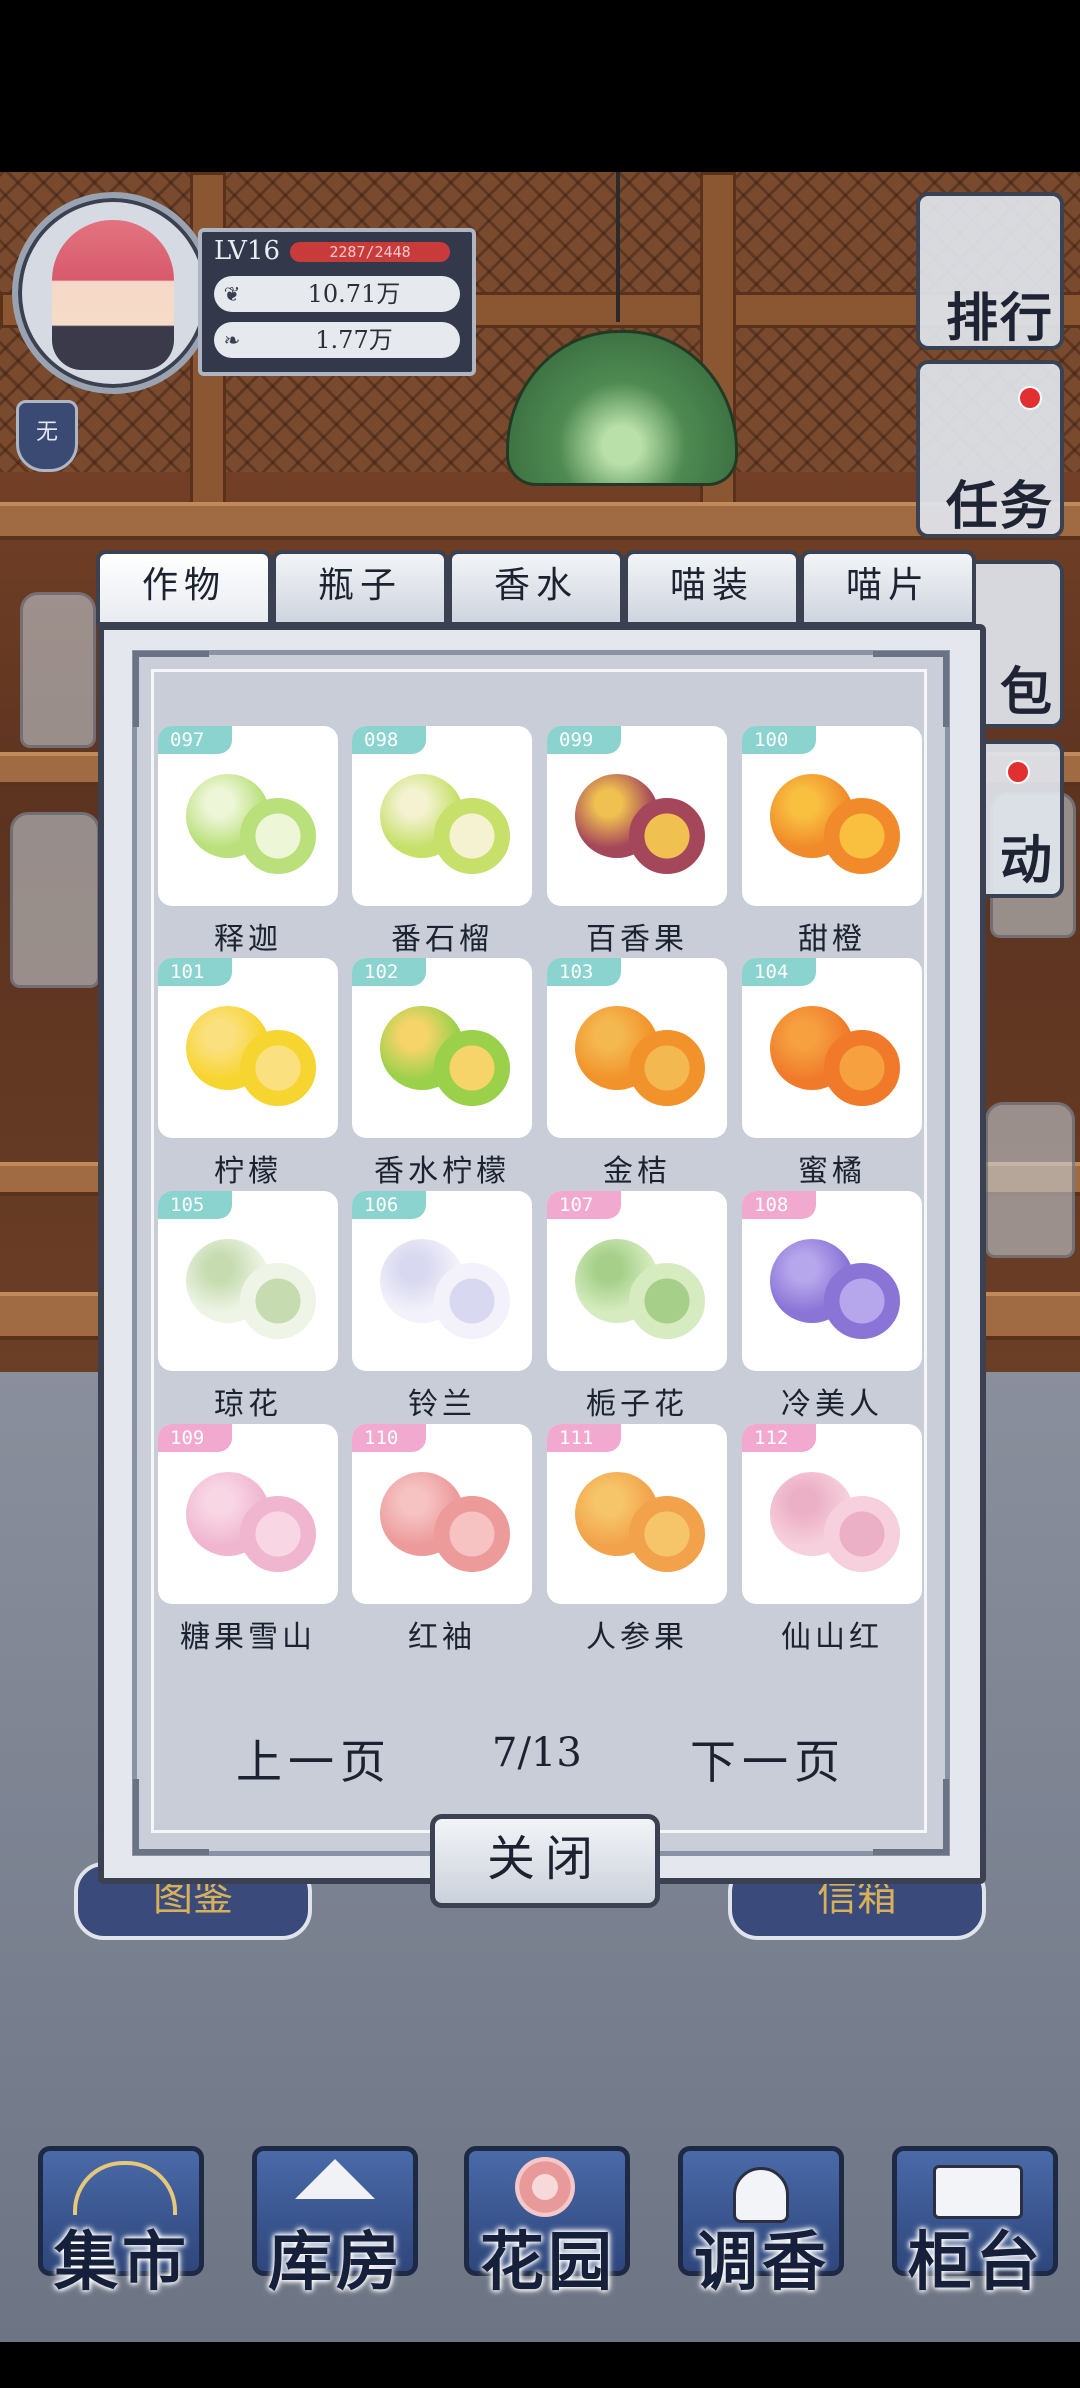 The width and height of the screenshot is (1080, 2388). Describe the element at coordinates (999, 506) in the screenshot. I see `tasks-label: 任务` at that location.